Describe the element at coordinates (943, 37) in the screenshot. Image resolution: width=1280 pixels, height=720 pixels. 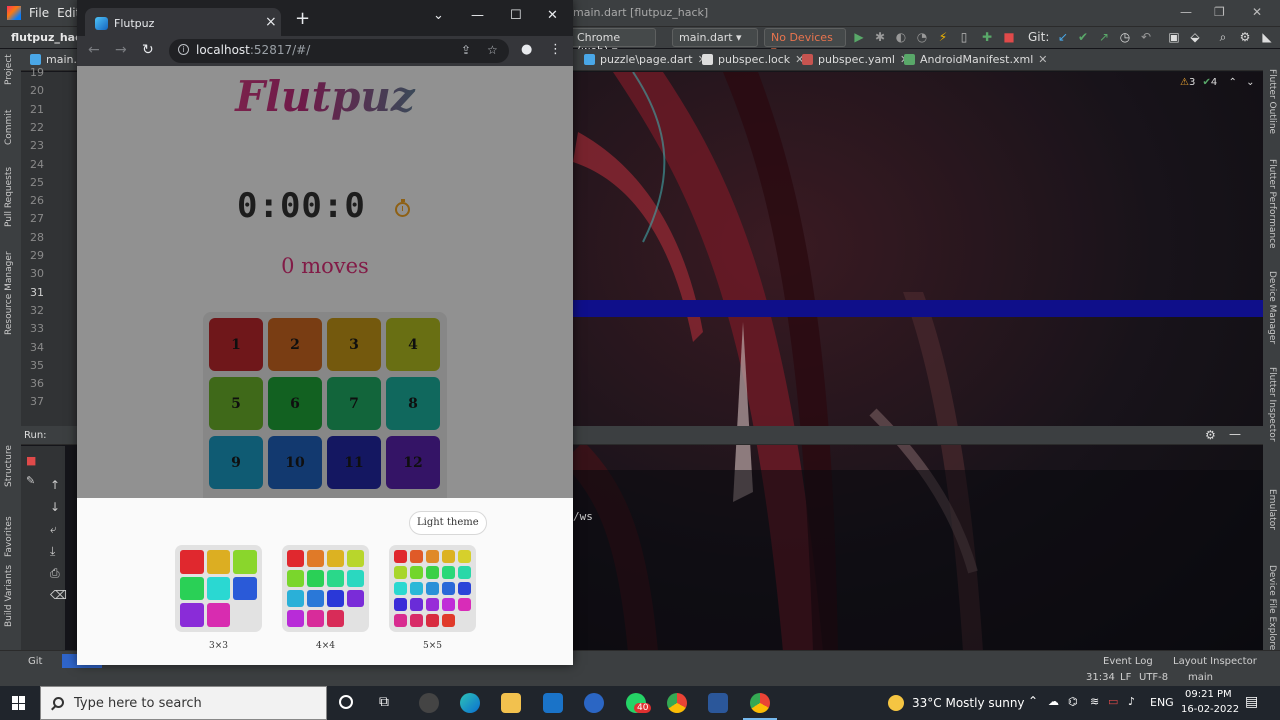
I see `hot-reload-icon: ⚡` at that location.